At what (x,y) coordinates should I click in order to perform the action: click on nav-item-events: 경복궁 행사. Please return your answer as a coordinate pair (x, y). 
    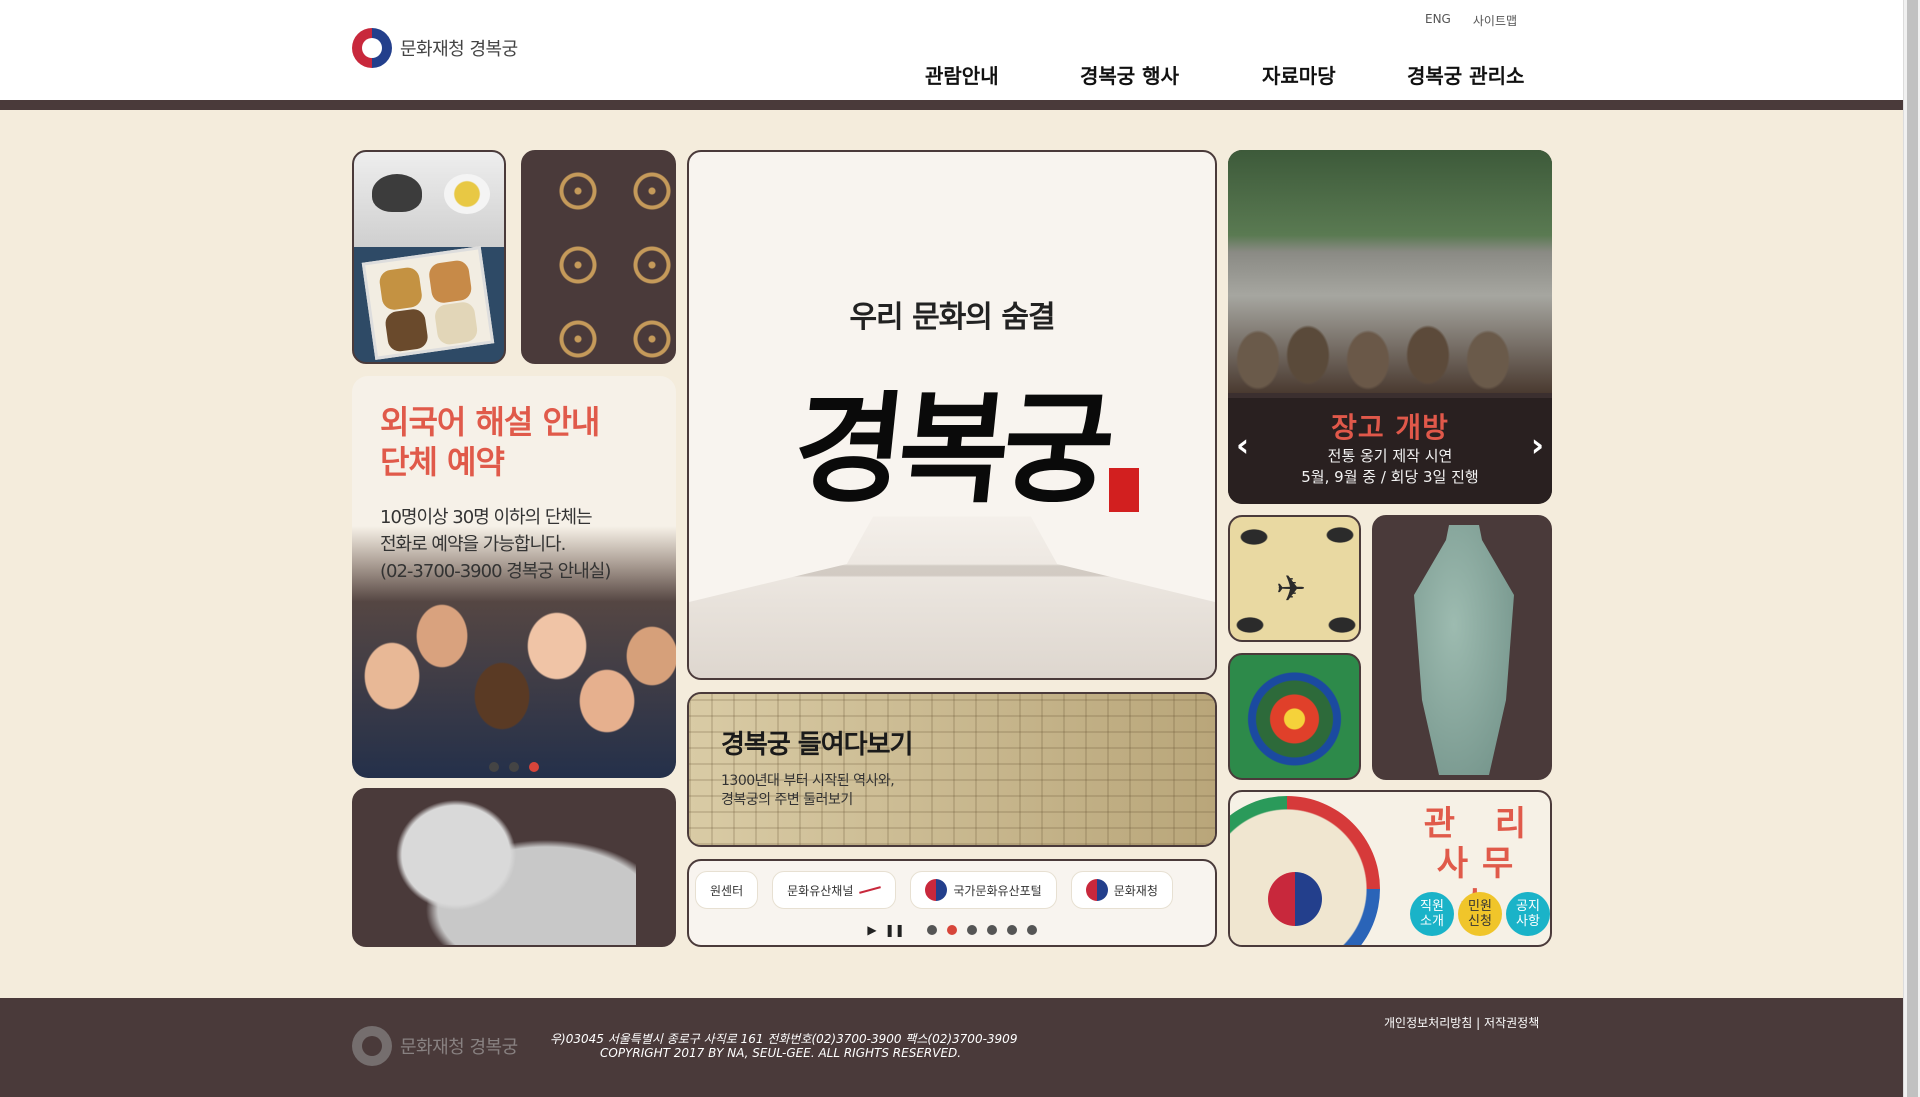
    Looking at the image, I should click on (1171, 74).